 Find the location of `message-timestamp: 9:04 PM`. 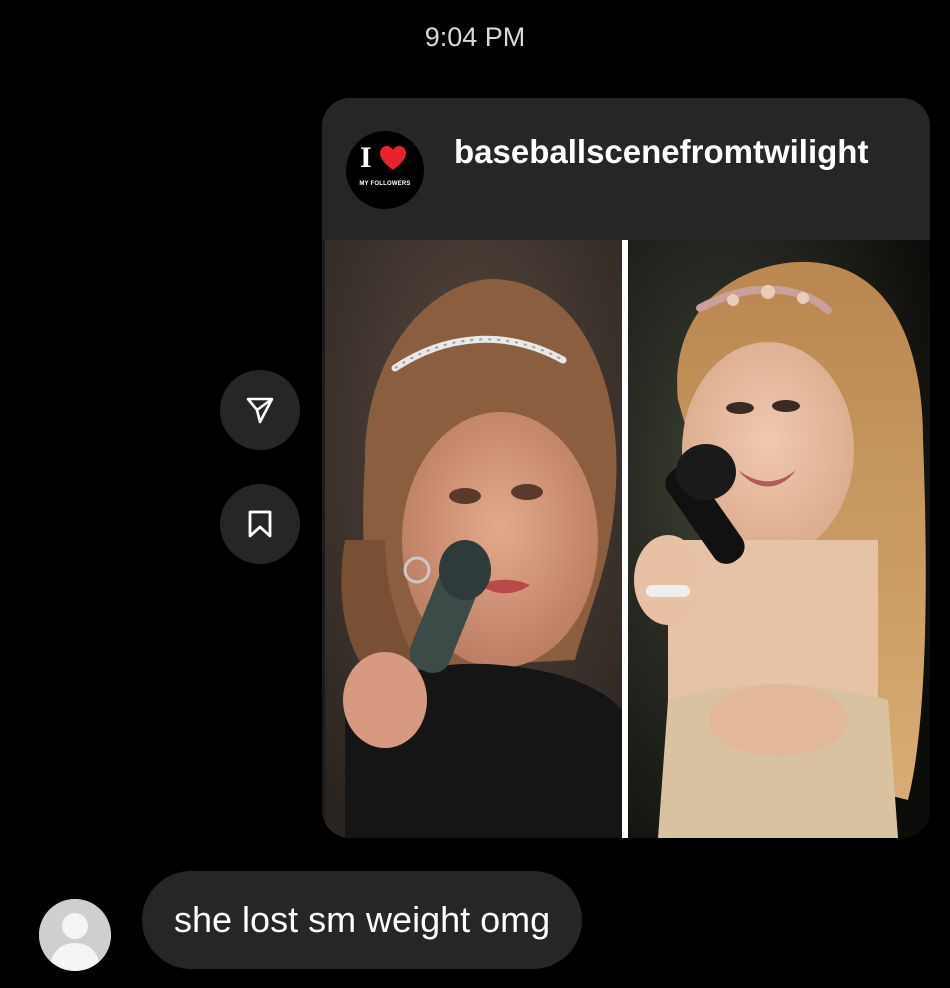

message-timestamp: 9:04 PM is located at coordinates (475, 37).